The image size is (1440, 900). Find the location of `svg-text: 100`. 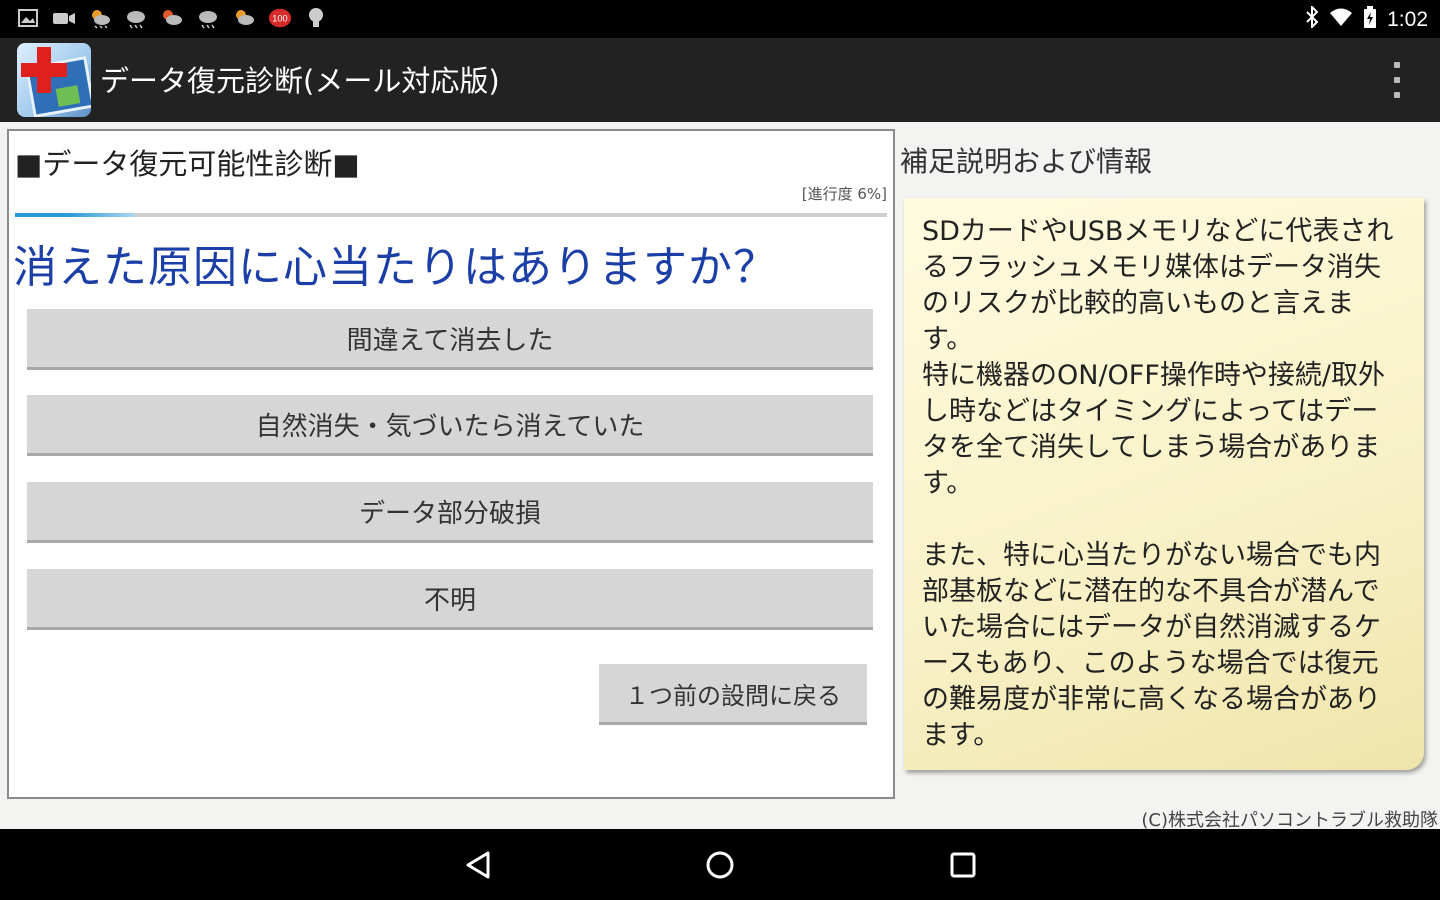

svg-text: 100 is located at coordinates (279, 19).